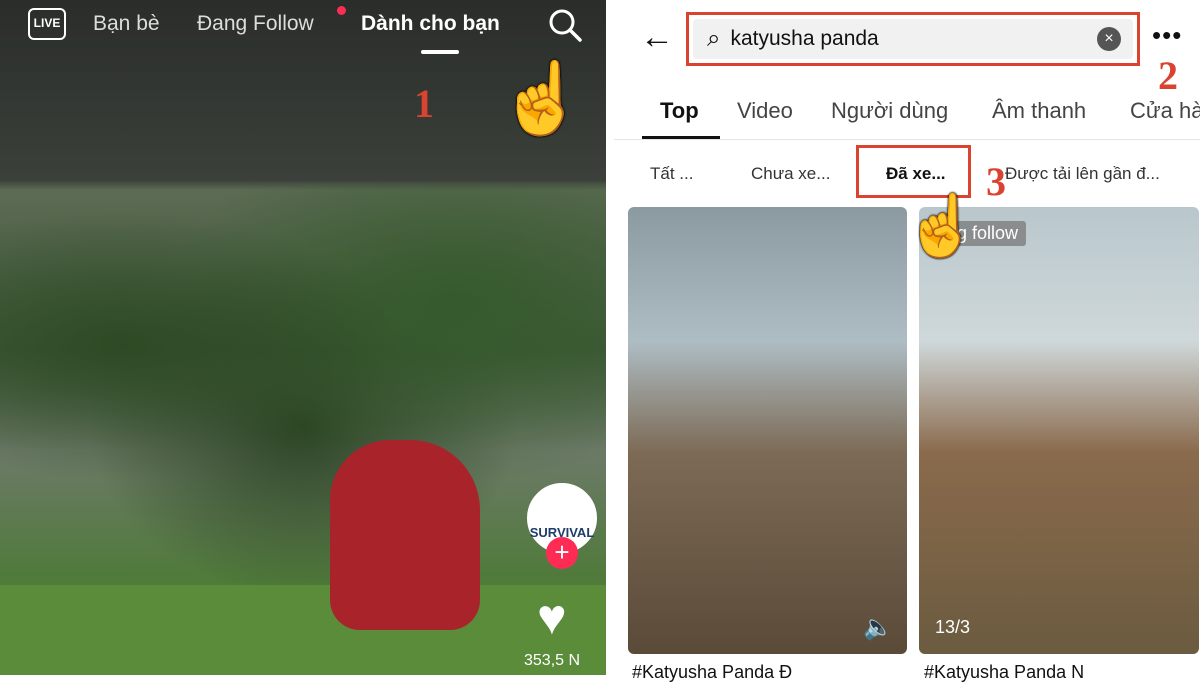 This screenshot has height=683, width=1200. What do you see at coordinates (1167, 35) in the screenshot?
I see `more-options-icon: •••` at bounding box center [1167, 35].